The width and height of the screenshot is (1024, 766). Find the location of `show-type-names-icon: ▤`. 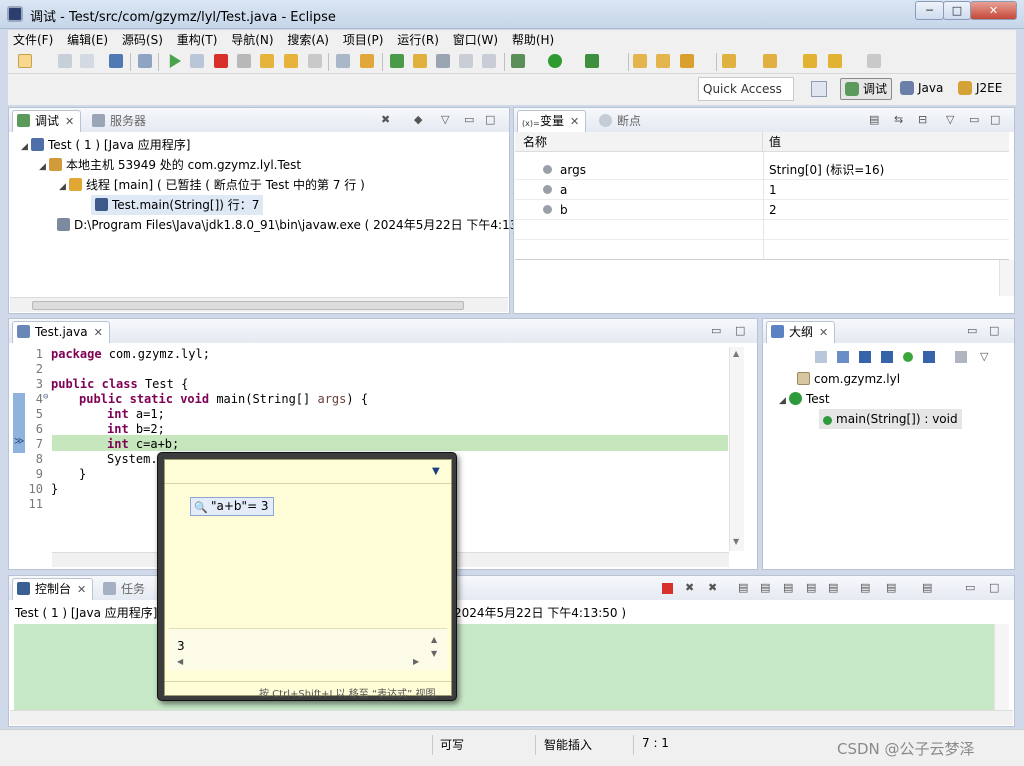

show-type-names-icon: ▤ is located at coordinates (874, 119).